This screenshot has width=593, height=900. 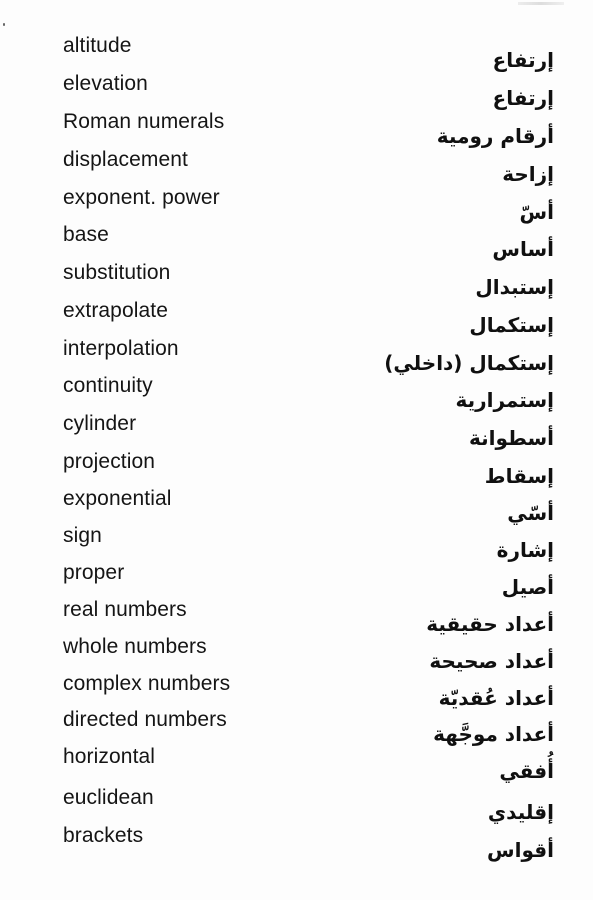 I want to click on arabic-term: أسطوانة, so click(x=511, y=438).